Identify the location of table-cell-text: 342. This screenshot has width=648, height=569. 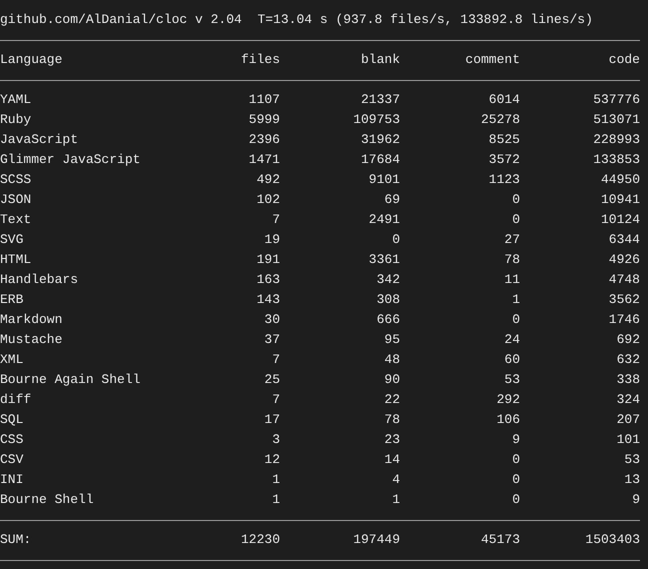
(388, 280).